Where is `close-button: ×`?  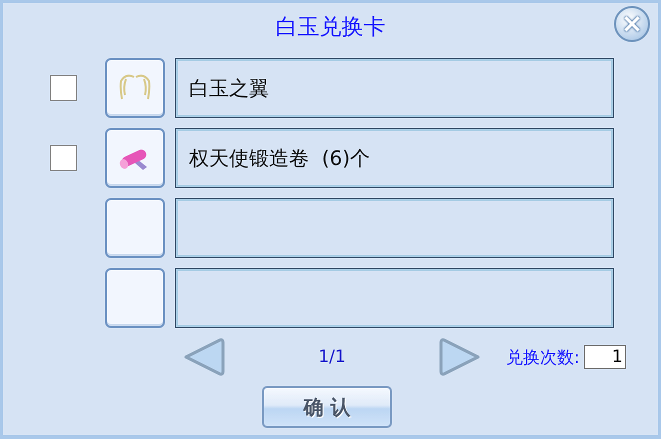 close-button: × is located at coordinates (632, 24).